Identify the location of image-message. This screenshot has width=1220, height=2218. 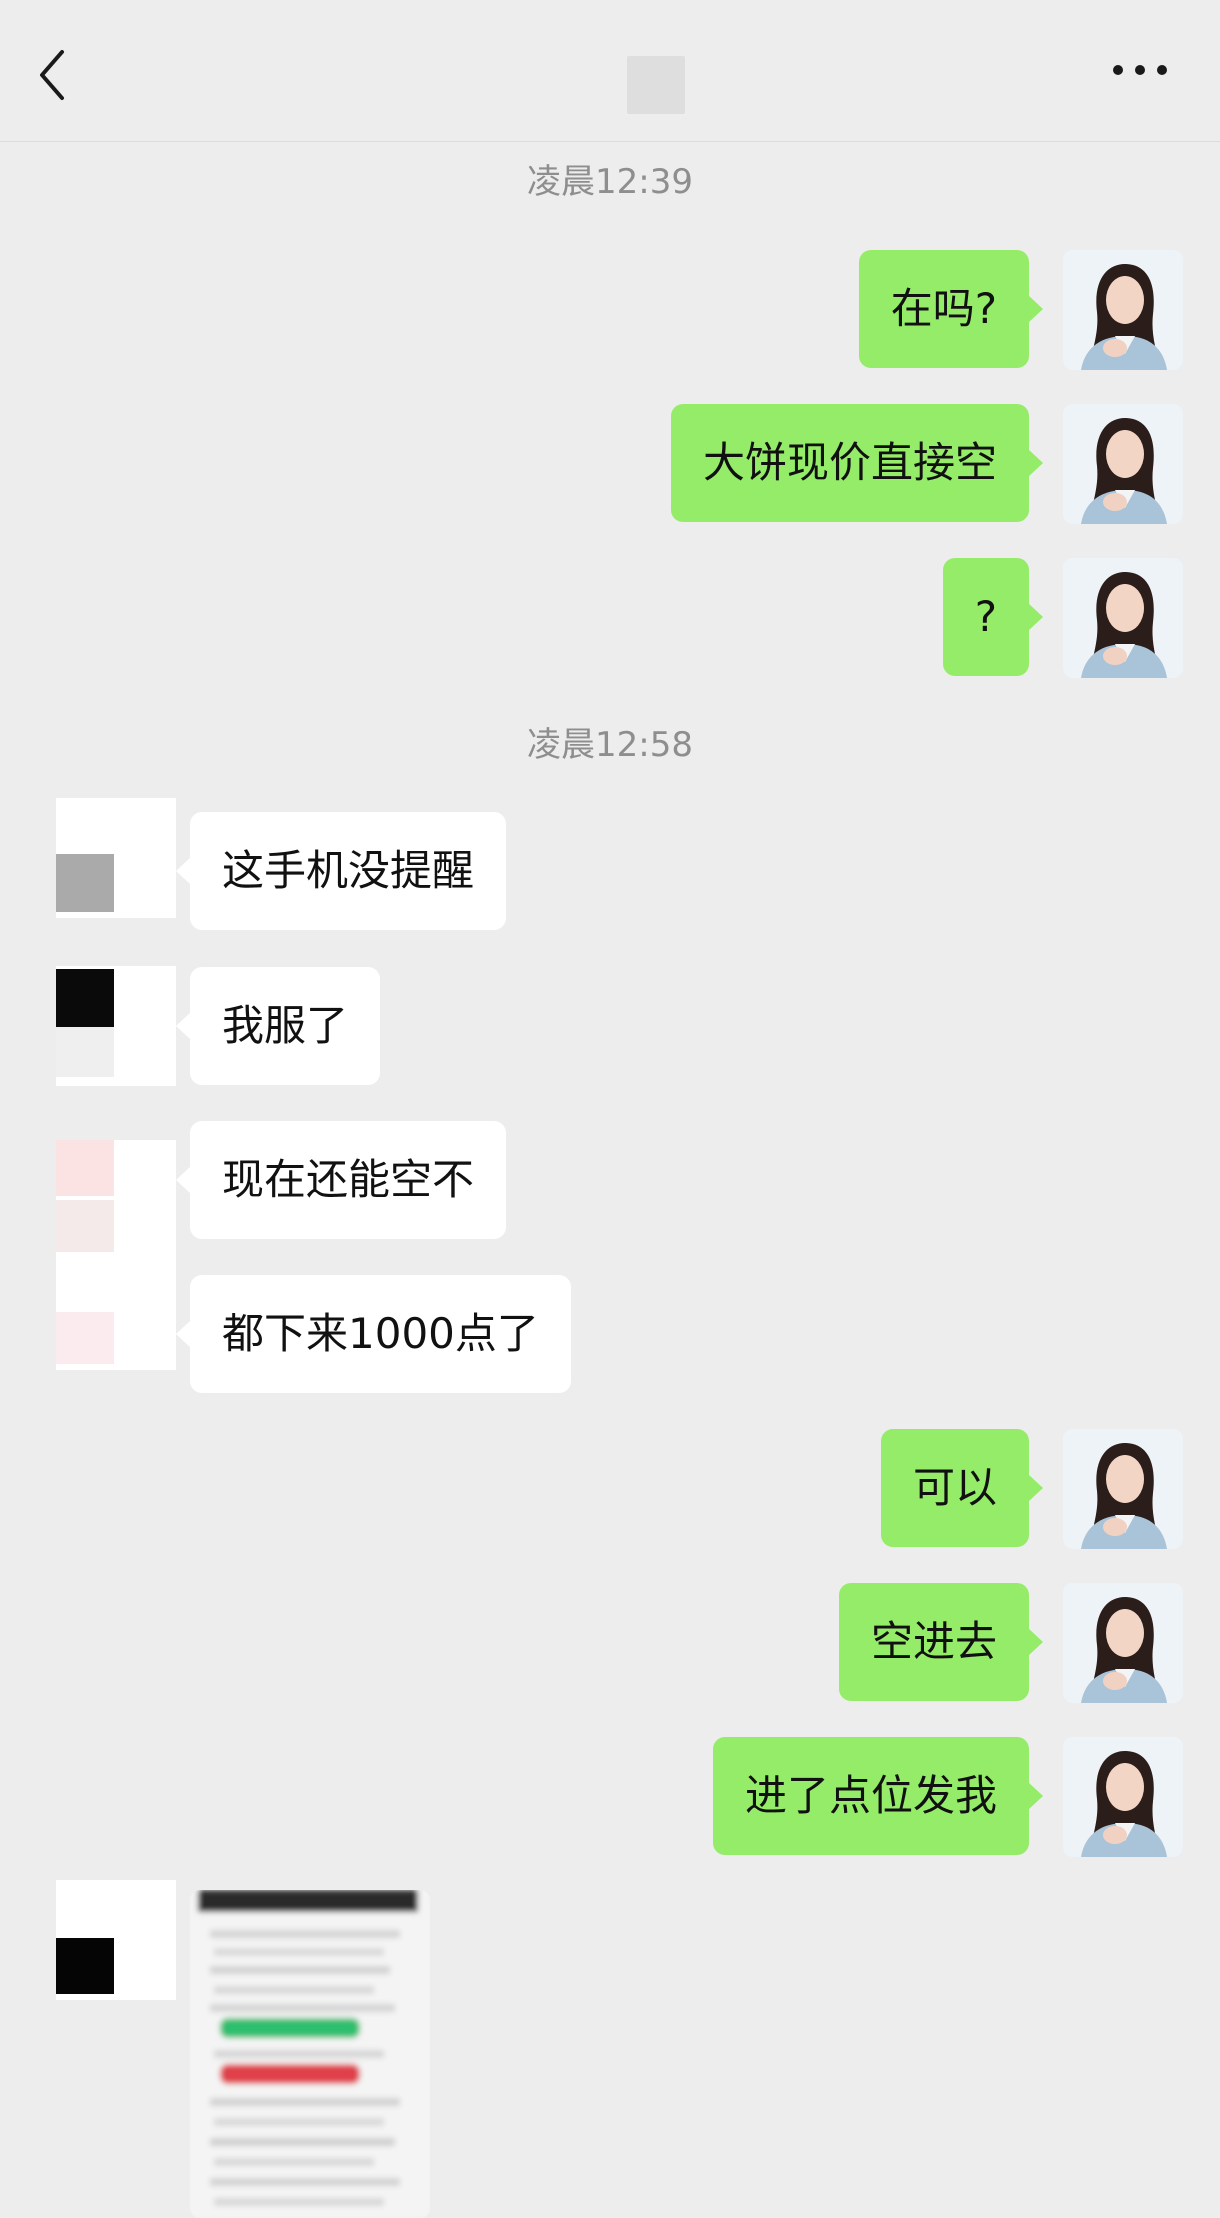
(310, 2054).